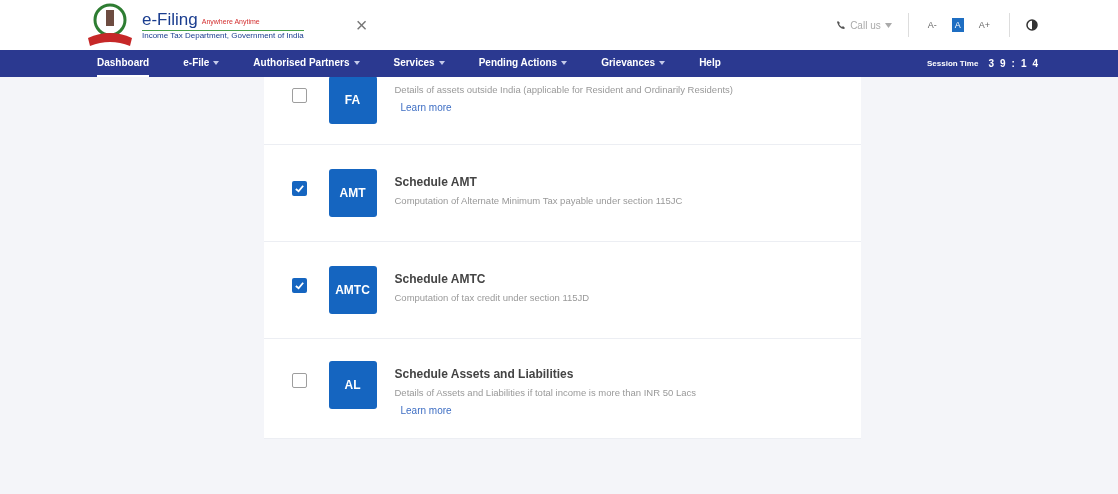 The image size is (1118, 494). What do you see at coordinates (1023, 64) in the screenshot?
I see `session-time-digit: 1` at bounding box center [1023, 64].